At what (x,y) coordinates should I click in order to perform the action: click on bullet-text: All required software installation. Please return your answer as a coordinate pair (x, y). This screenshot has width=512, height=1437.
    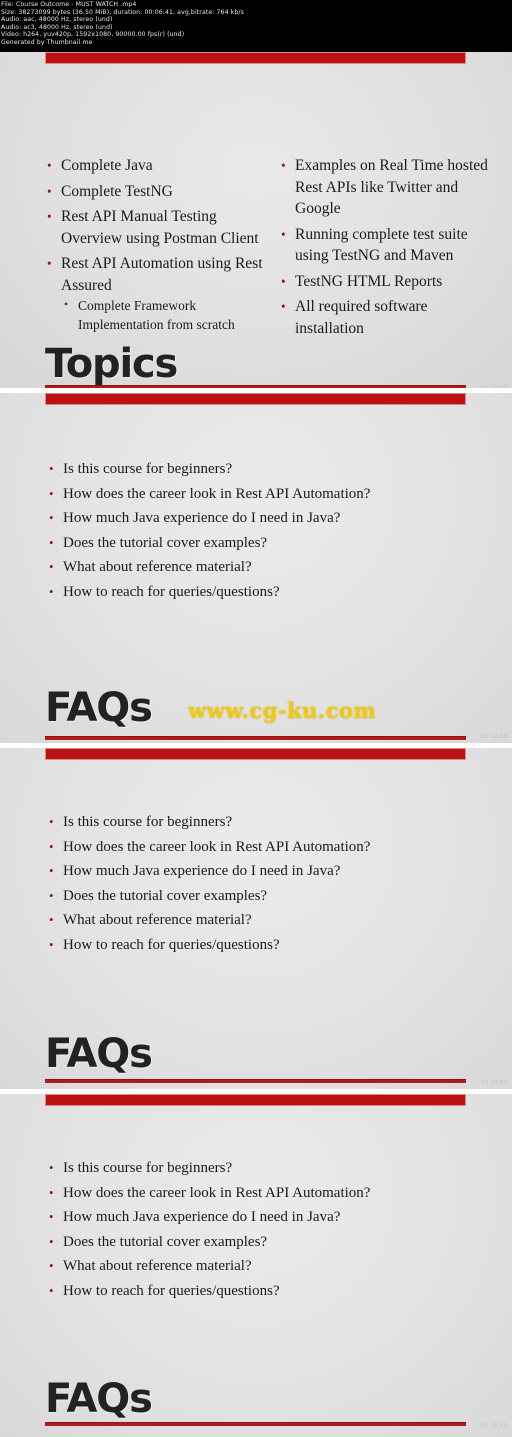
    Looking at the image, I should click on (361, 317).